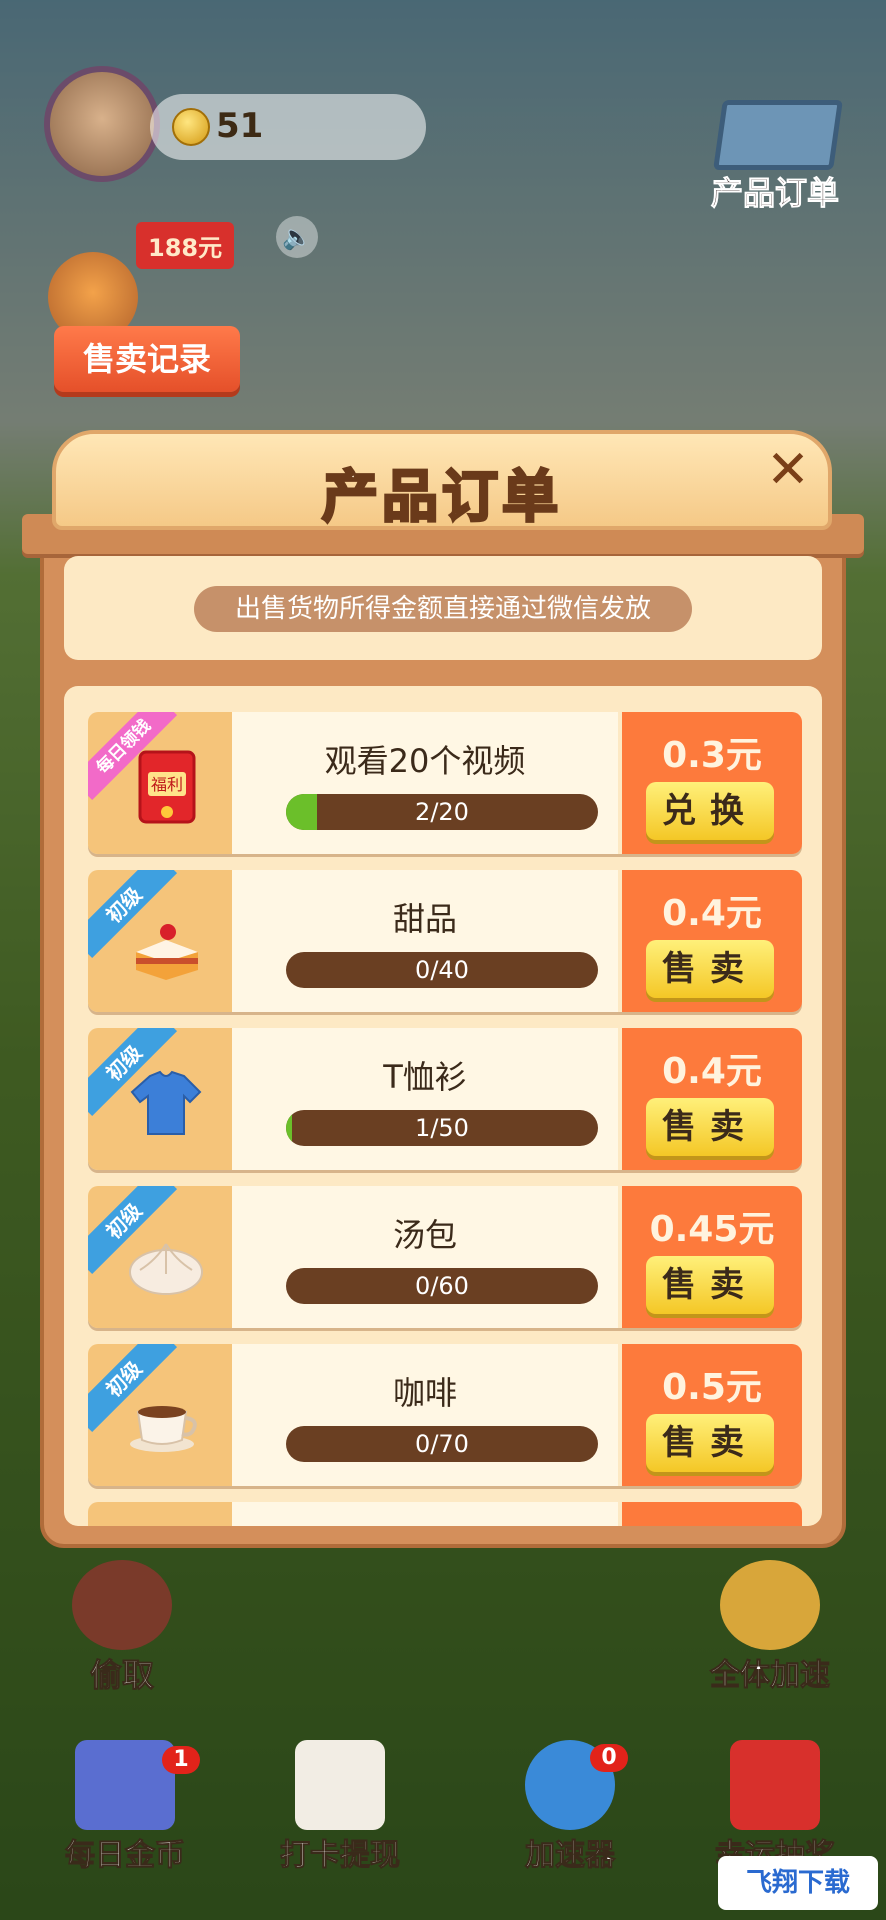  I want to click on order-price: 0.5元, so click(712, 1387).